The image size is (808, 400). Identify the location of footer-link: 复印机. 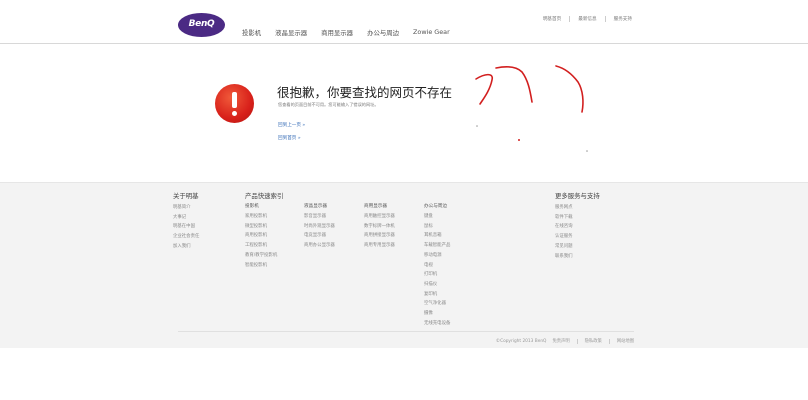
(430, 294).